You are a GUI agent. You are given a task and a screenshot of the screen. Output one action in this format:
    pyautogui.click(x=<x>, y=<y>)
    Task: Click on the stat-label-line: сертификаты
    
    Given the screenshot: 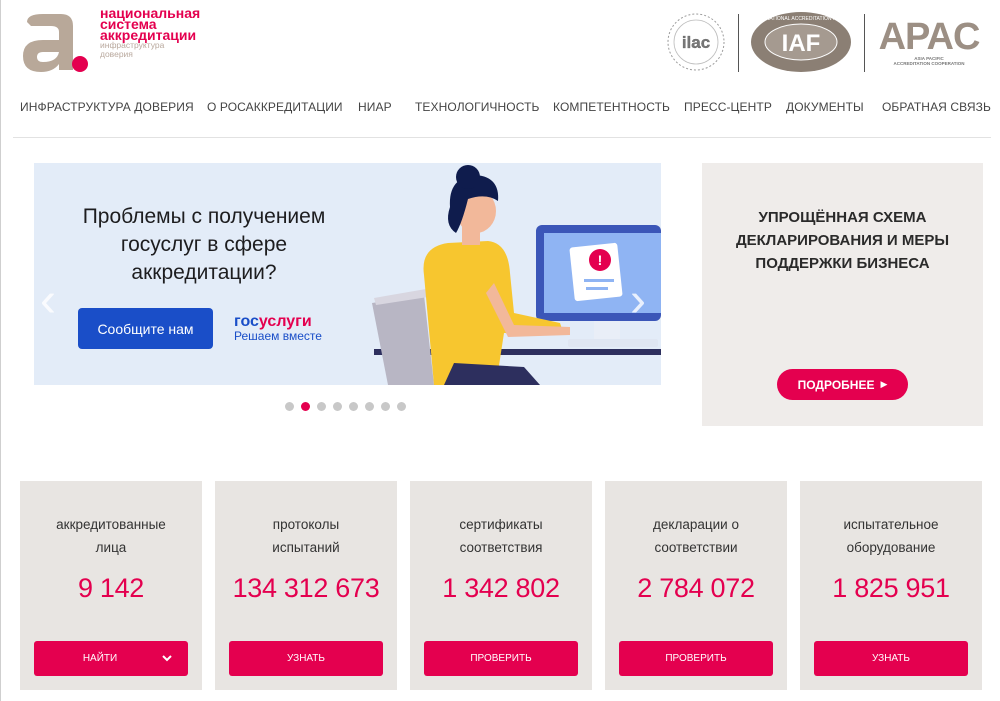 What is the action you would take?
    pyautogui.click(x=501, y=524)
    